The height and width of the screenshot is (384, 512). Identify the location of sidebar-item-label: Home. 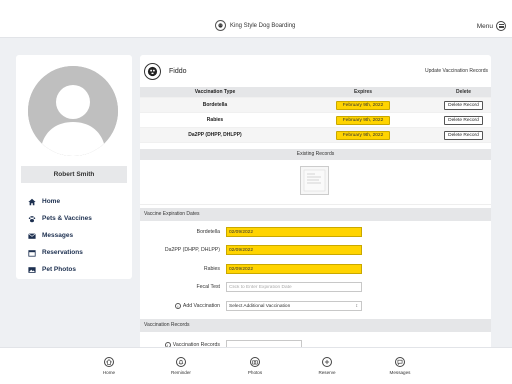
(51, 201).